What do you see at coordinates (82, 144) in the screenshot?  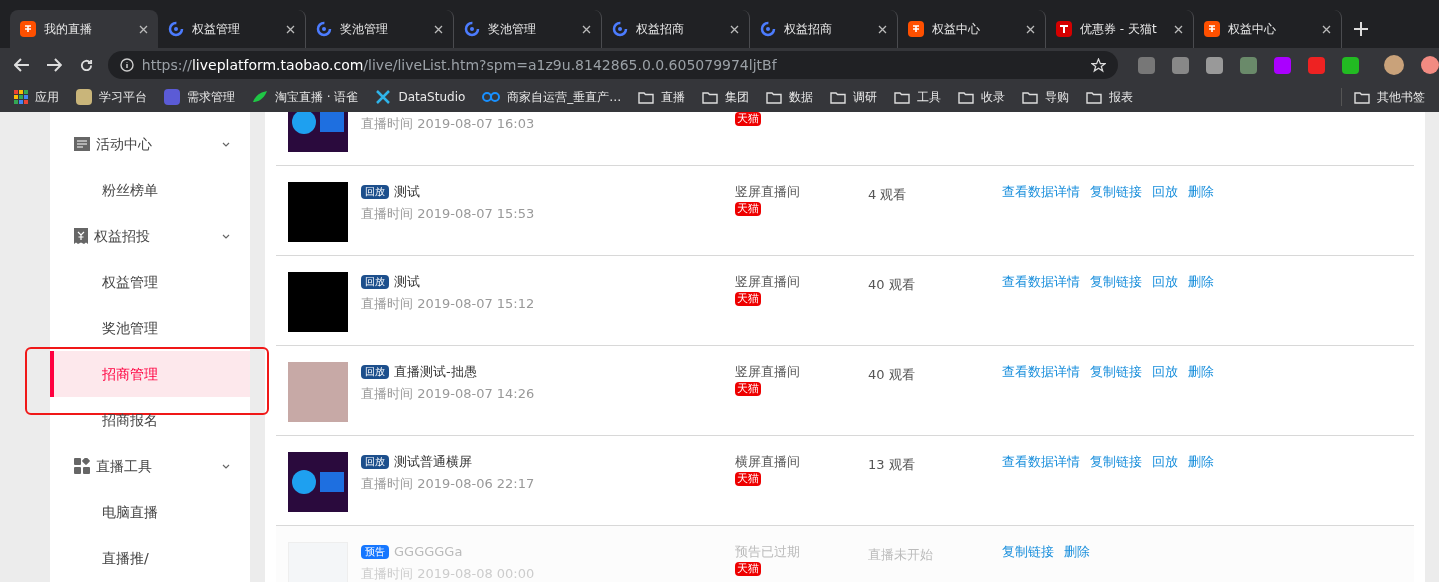 I see `notice-board-icon` at bounding box center [82, 144].